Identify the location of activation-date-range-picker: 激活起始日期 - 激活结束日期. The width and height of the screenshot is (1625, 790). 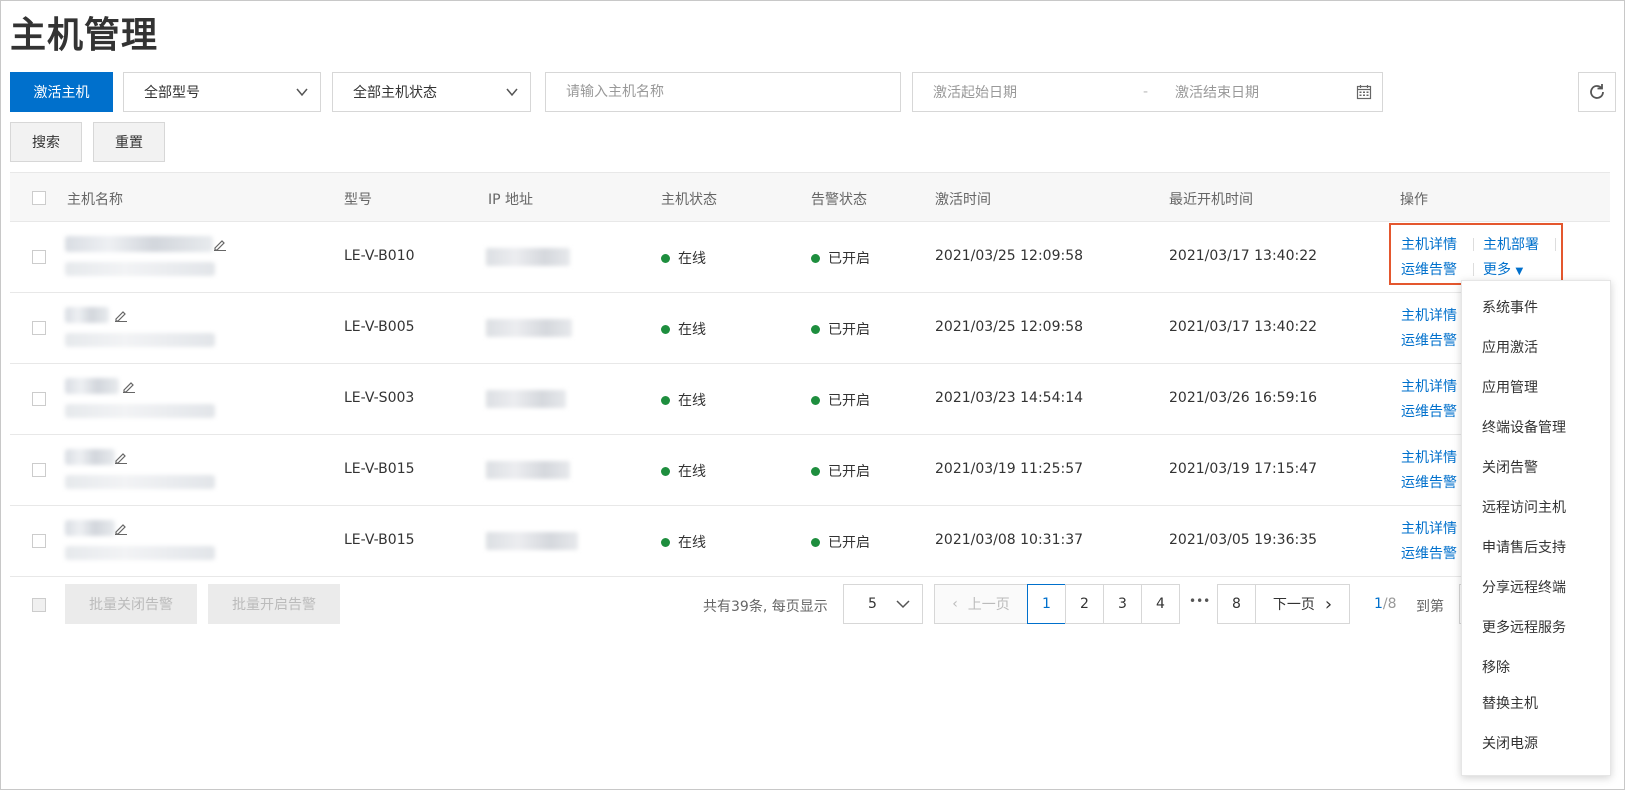
(1147, 92).